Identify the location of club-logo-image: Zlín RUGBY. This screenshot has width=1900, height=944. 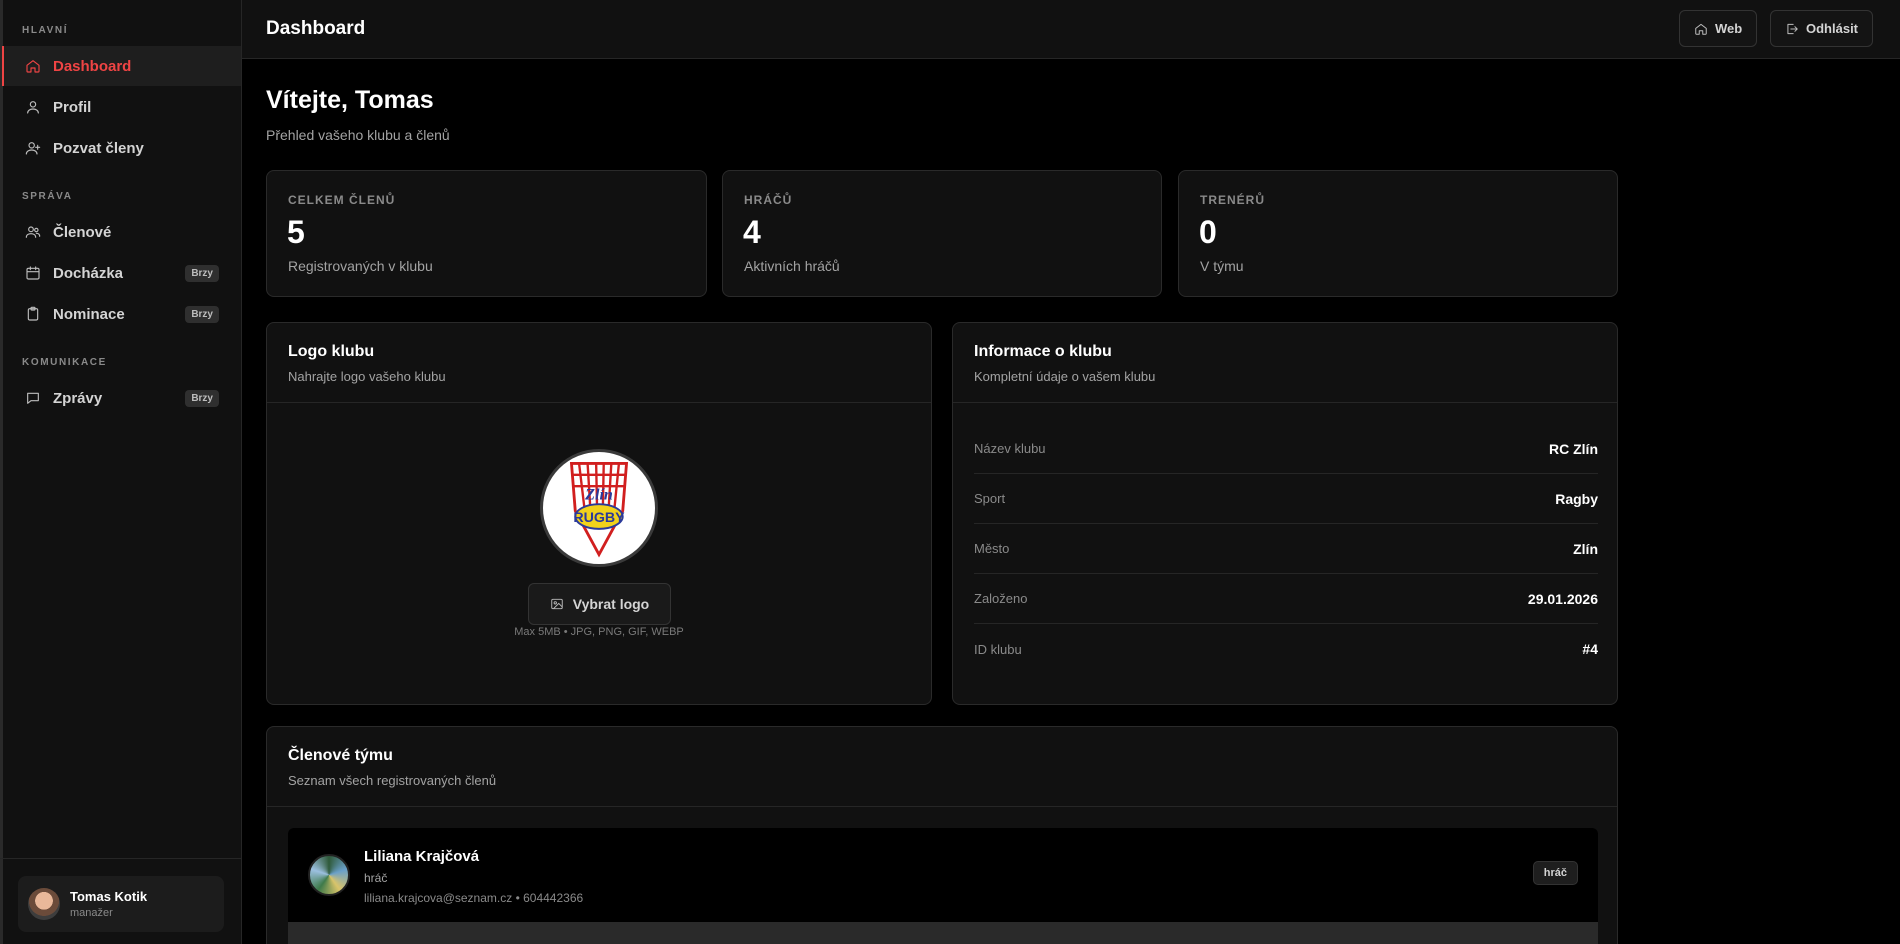
(599, 509).